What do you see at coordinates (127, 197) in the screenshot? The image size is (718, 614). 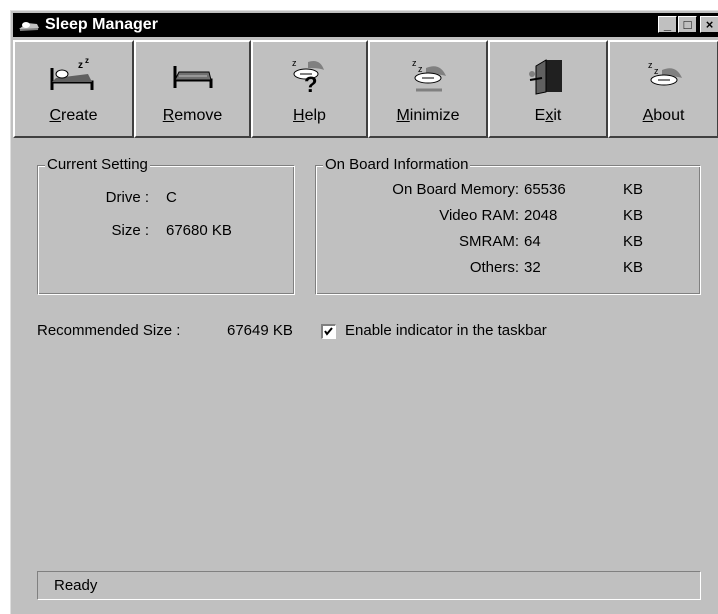 I see `drive-label: Drive :` at bounding box center [127, 197].